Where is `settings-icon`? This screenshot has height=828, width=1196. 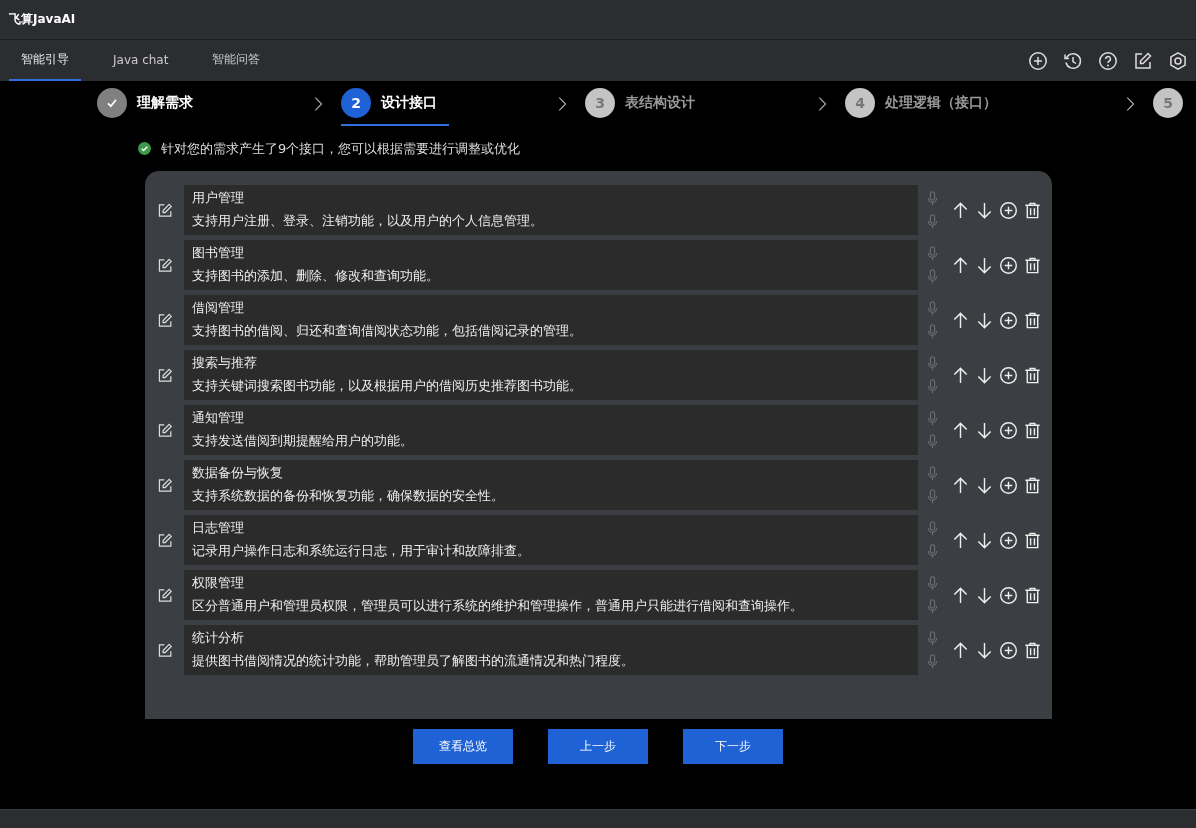 settings-icon is located at coordinates (1178, 60).